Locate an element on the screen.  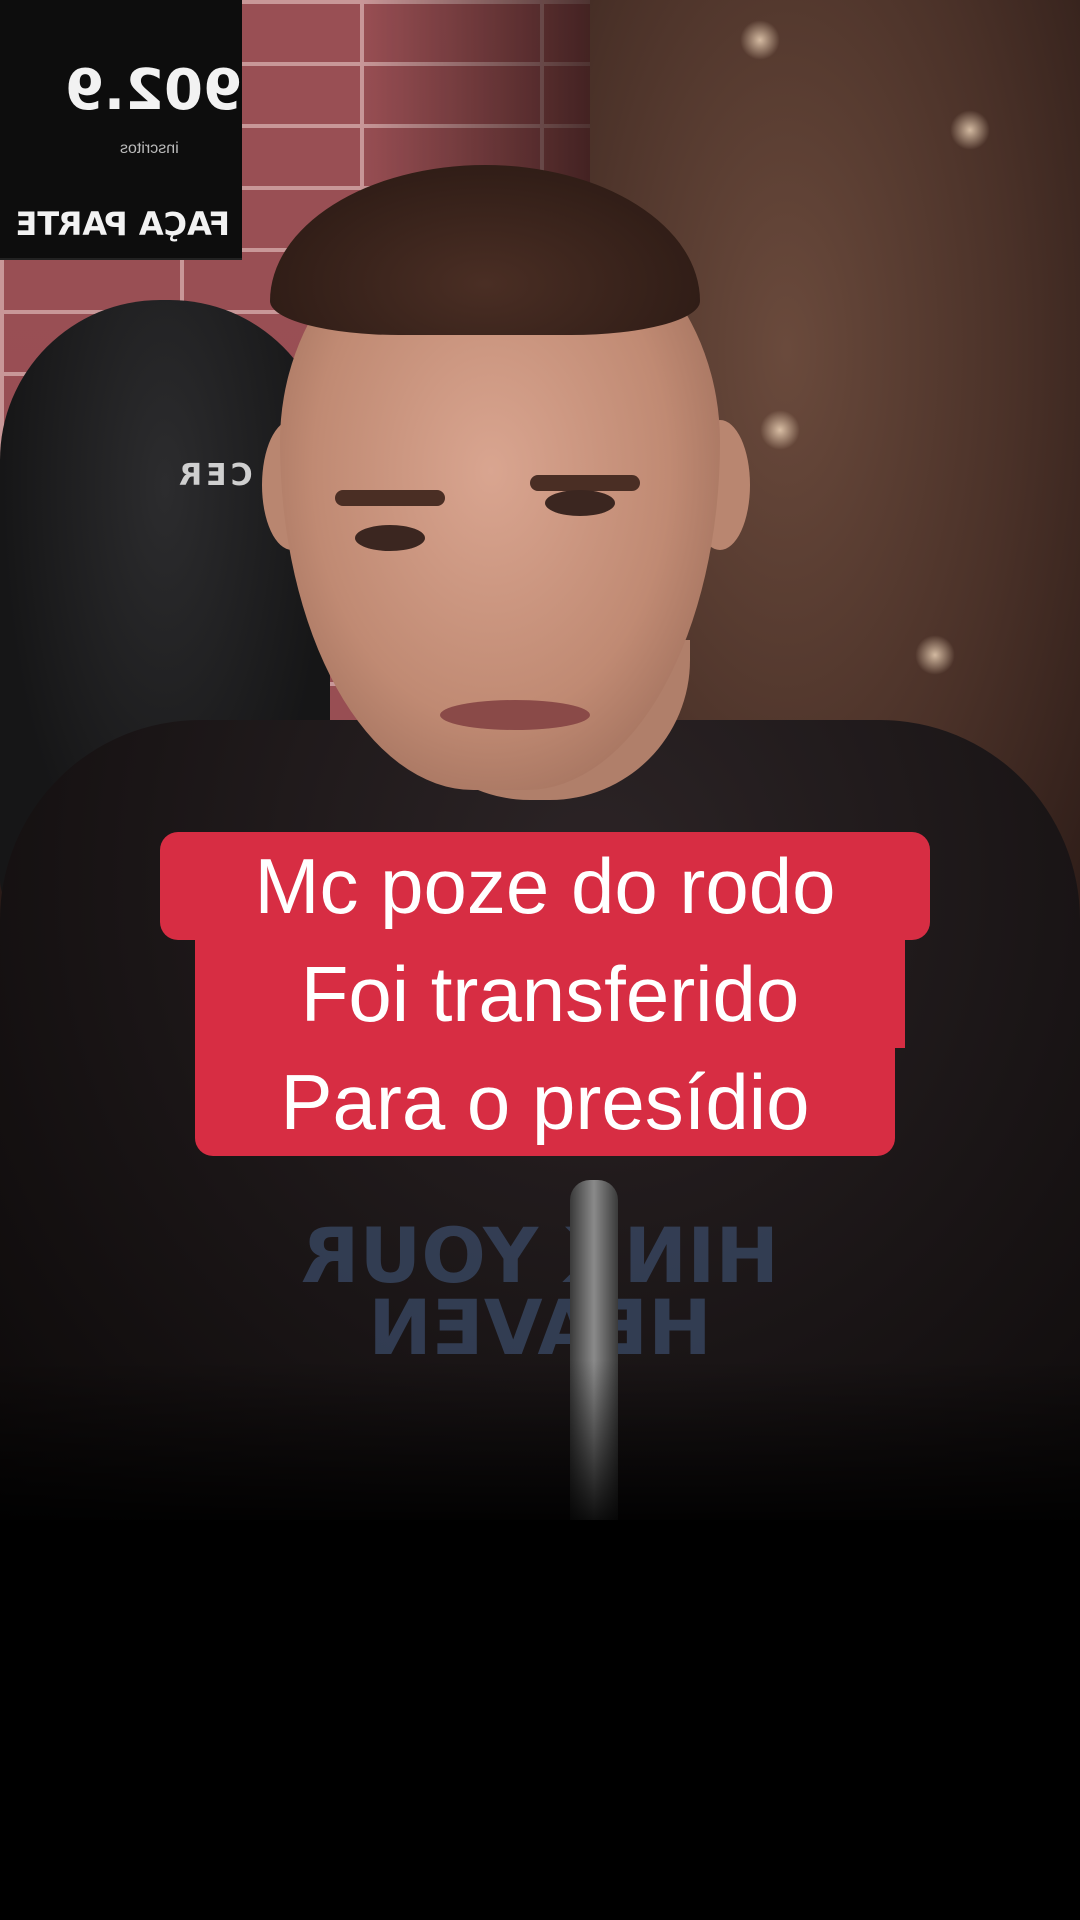
subscriber-overlay: 902.9 inscritos FAÇA PARTE is located at coordinates (121, 130).